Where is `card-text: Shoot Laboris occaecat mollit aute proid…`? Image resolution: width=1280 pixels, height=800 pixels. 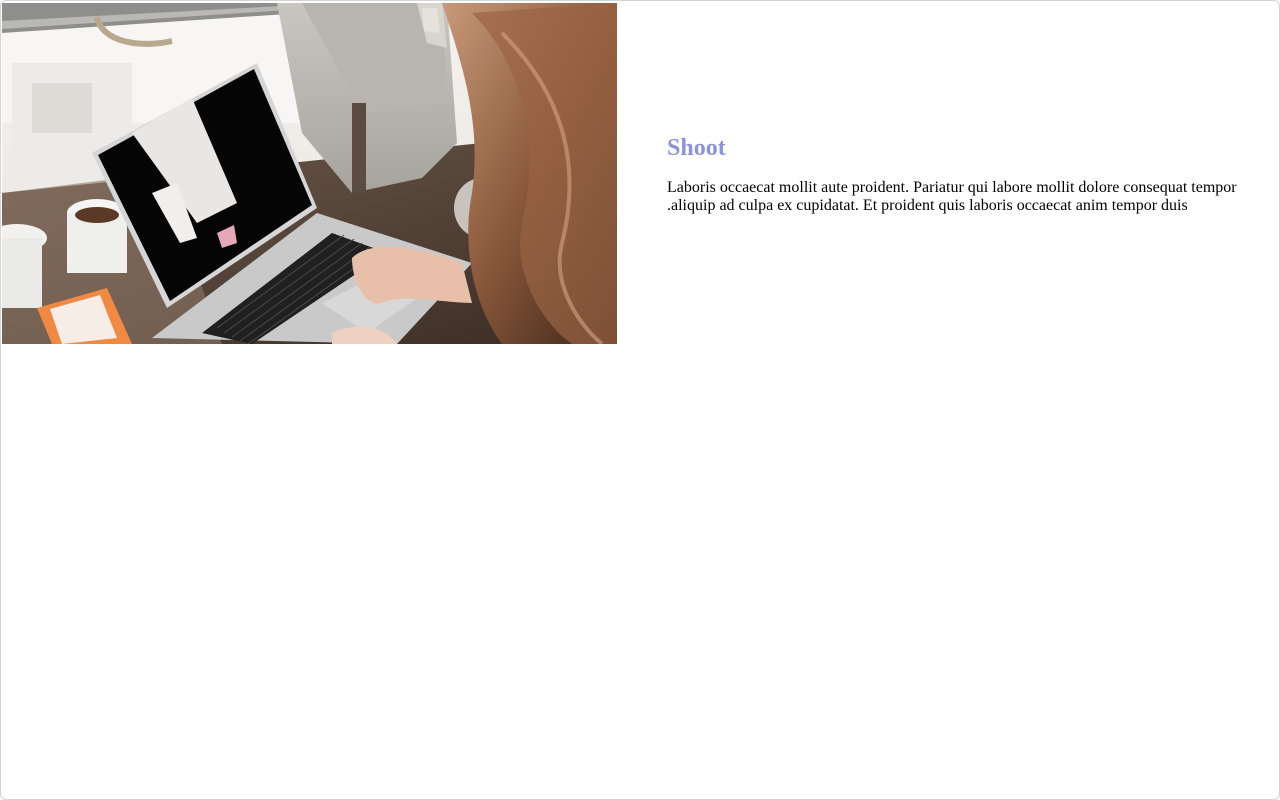
card-text: Shoot Laboris occaecat mollit aute proid… is located at coordinates (957, 174).